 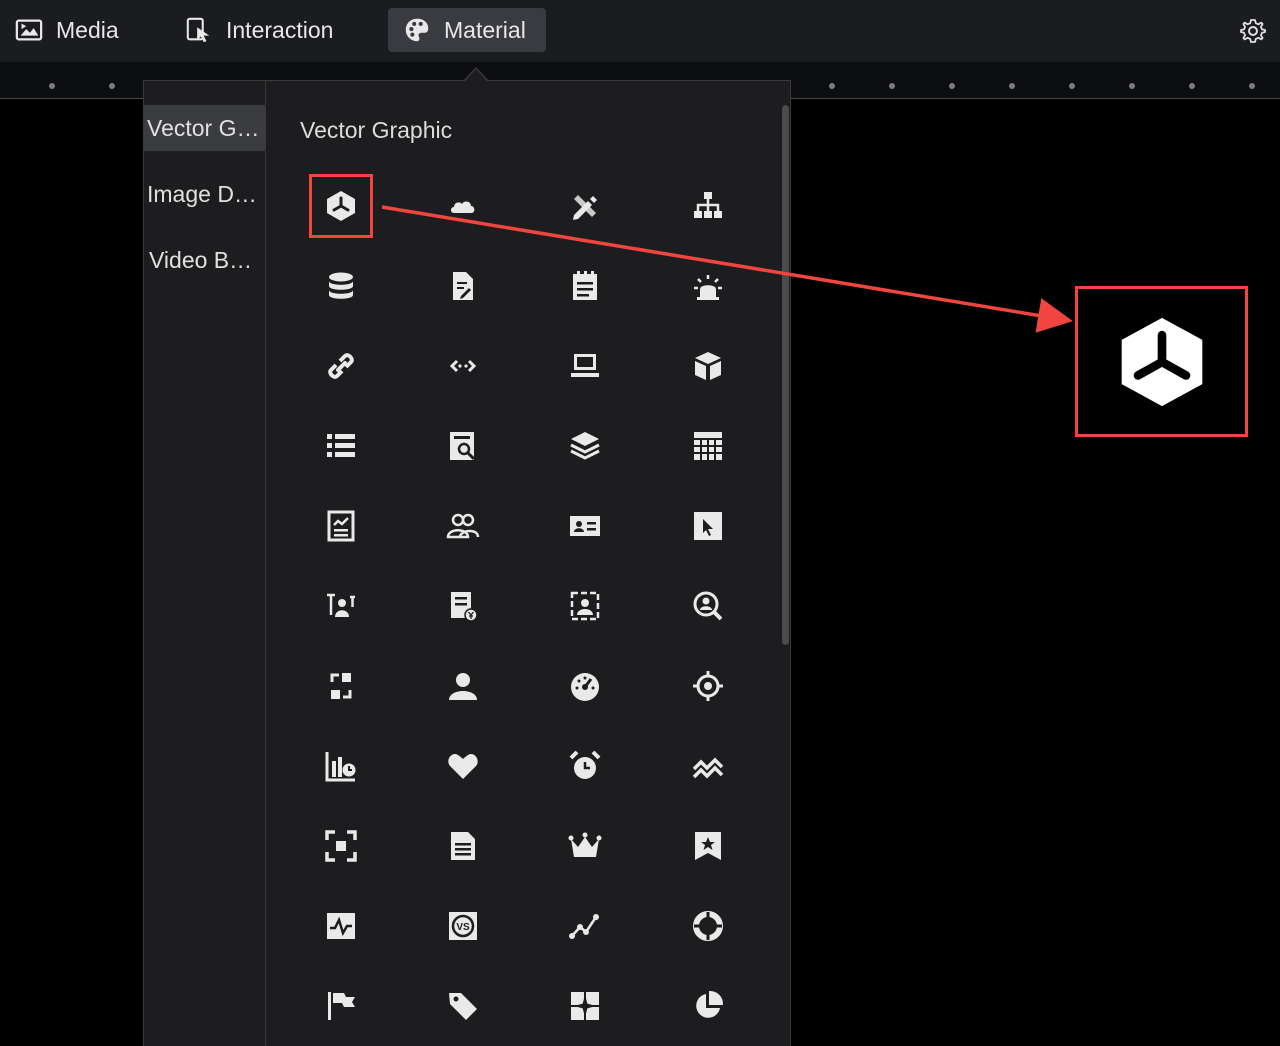 I want to click on trend-tile, so click(x=708, y=766).